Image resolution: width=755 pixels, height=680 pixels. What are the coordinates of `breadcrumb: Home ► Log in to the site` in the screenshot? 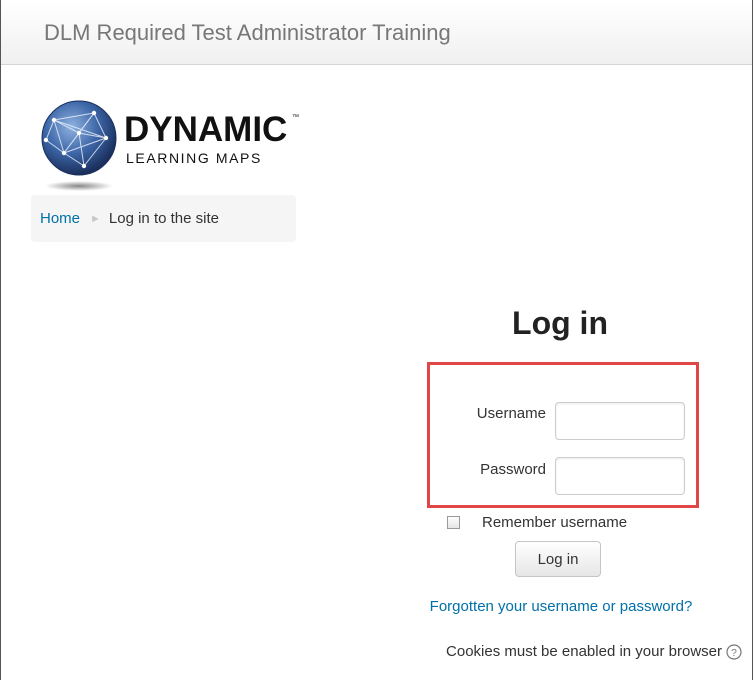 It's located at (163, 218).